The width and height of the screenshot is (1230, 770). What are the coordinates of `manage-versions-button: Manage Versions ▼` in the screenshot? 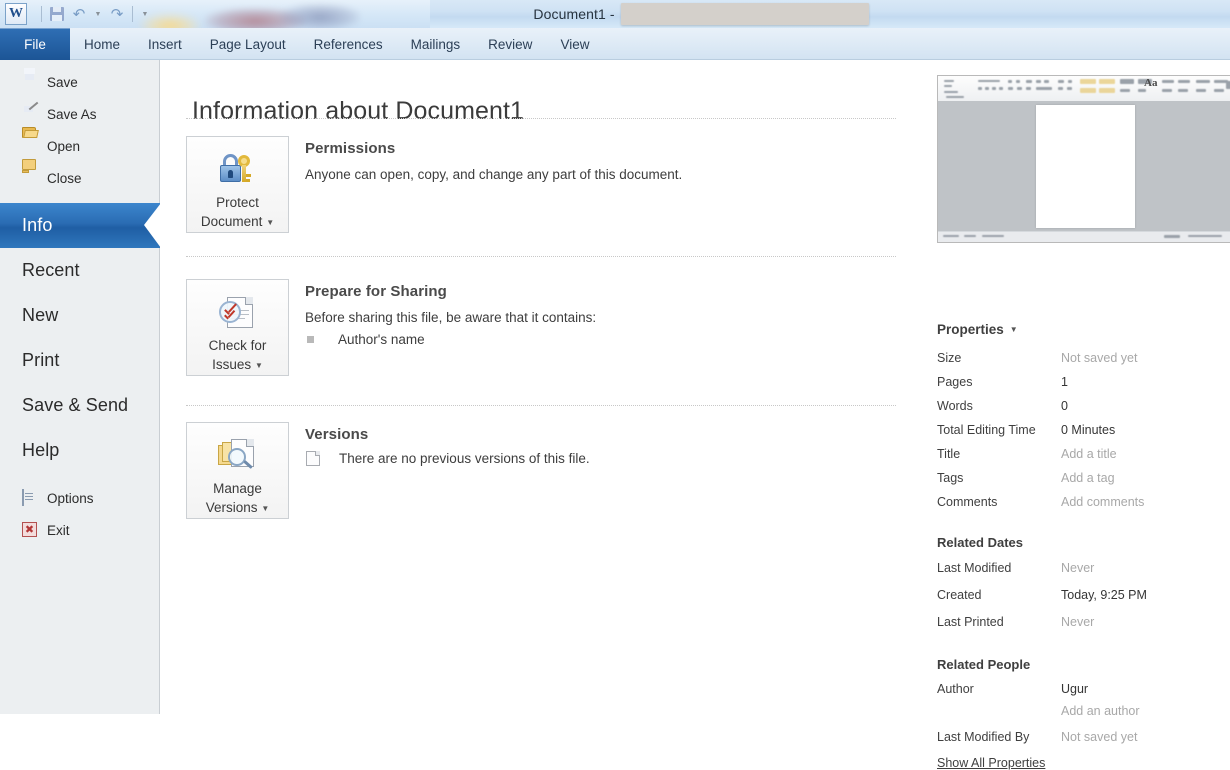 It's located at (237, 470).